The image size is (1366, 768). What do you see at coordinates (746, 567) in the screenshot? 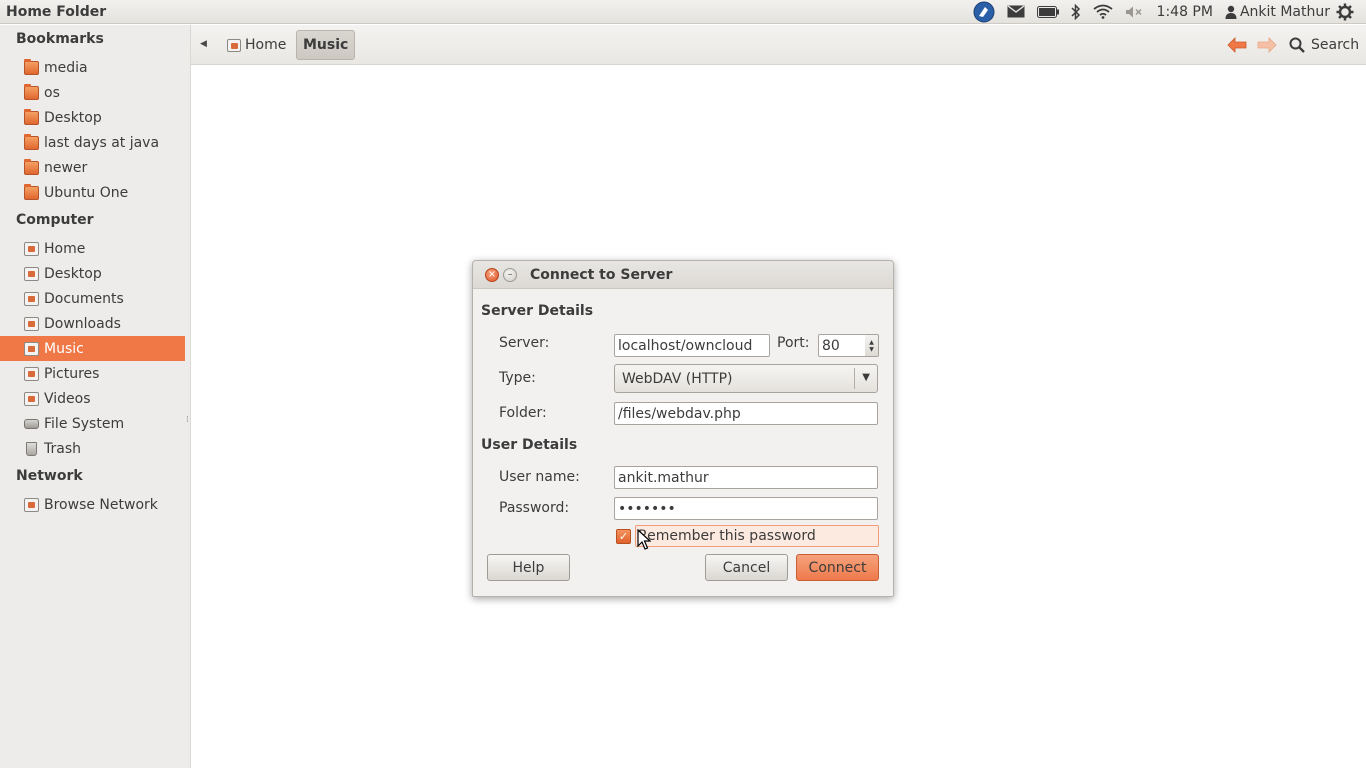
I see `cancel-button: Cancel` at bounding box center [746, 567].